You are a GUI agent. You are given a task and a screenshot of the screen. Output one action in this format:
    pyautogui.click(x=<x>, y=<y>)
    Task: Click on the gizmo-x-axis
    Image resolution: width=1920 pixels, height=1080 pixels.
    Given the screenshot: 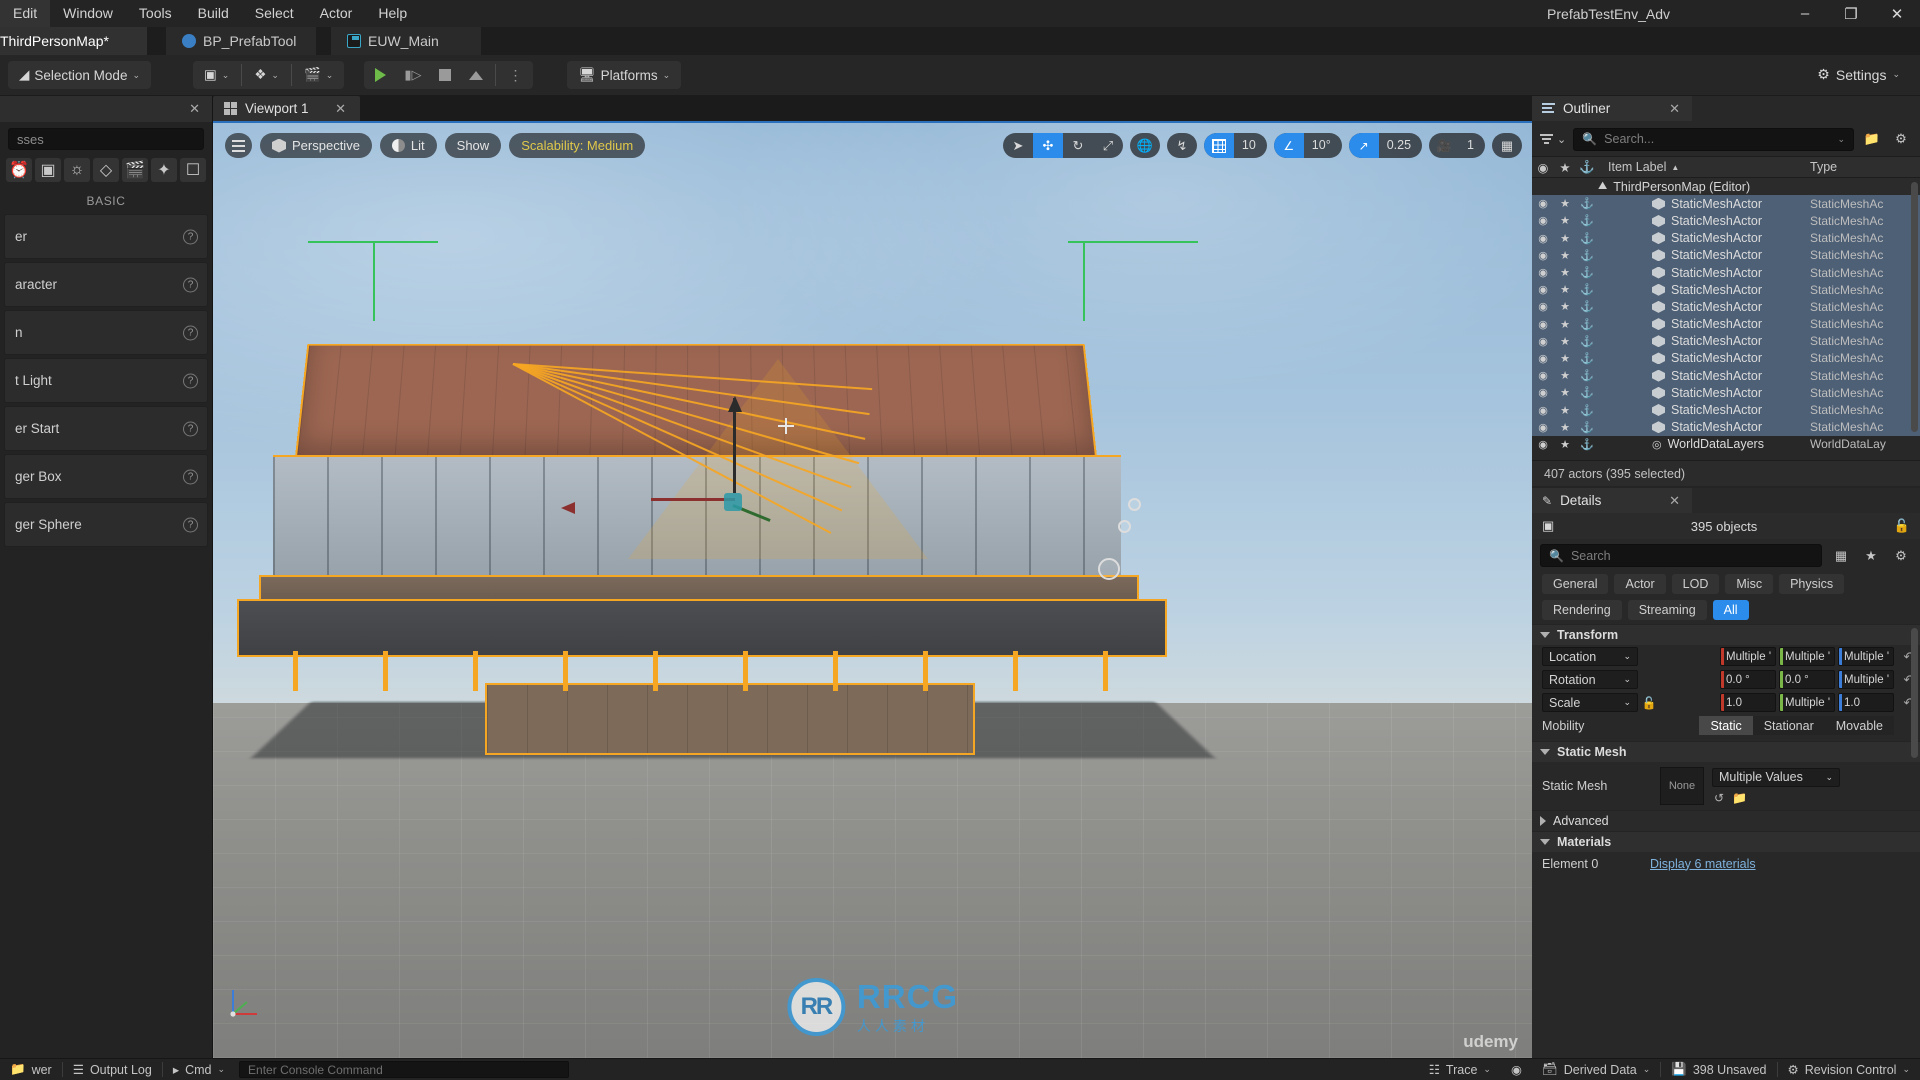 What is the action you would take?
    pyautogui.click(x=648, y=506)
    